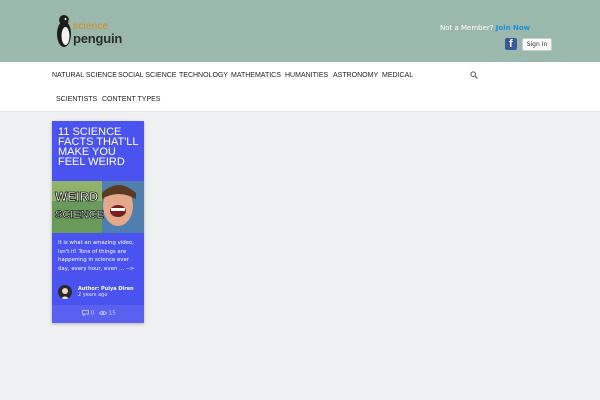 This screenshot has width=600, height=400. I want to click on comment-icon, so click(85, 313).